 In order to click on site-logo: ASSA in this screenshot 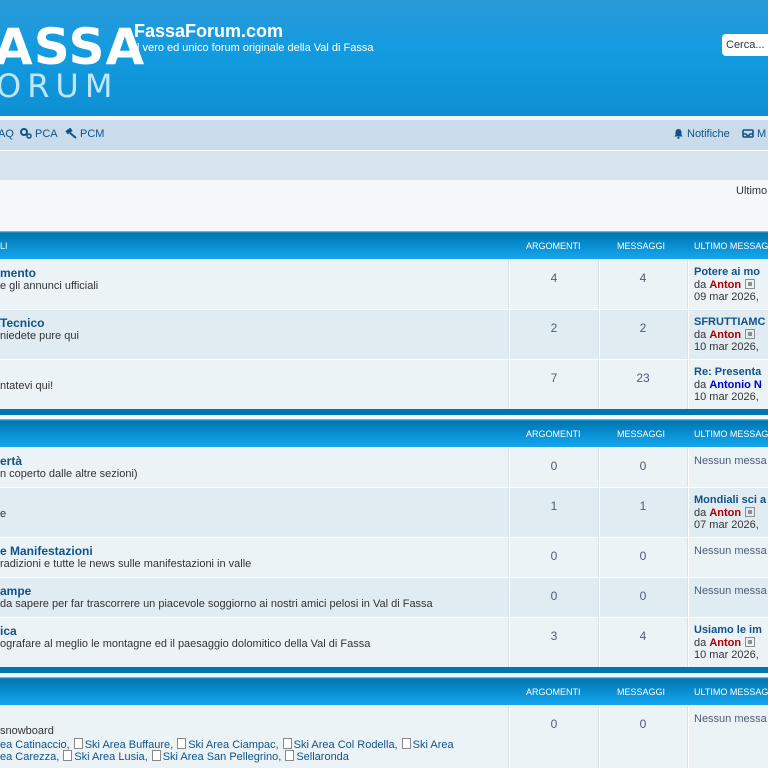, I will do `click(72, 47)`.